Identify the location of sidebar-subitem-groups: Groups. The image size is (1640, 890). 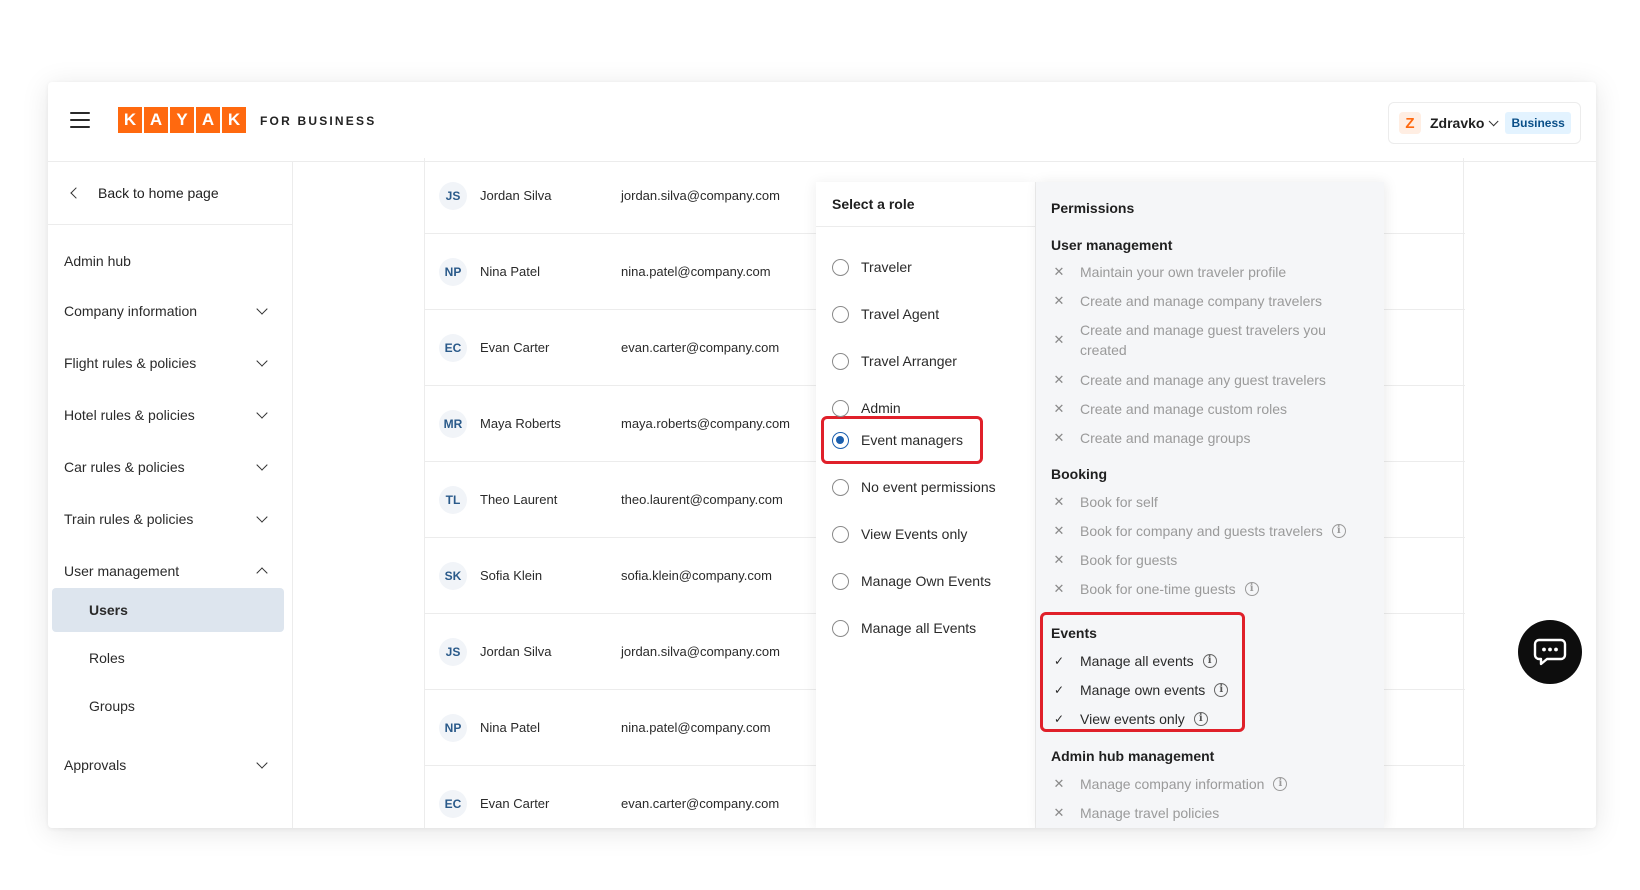
(168, 706).